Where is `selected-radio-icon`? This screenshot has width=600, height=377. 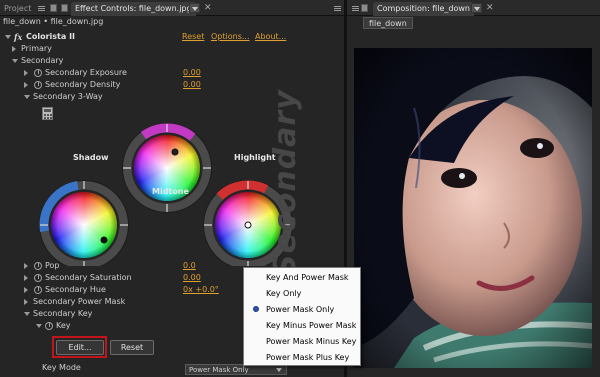 selected-radio-icon is located at coordinates (256, 309).